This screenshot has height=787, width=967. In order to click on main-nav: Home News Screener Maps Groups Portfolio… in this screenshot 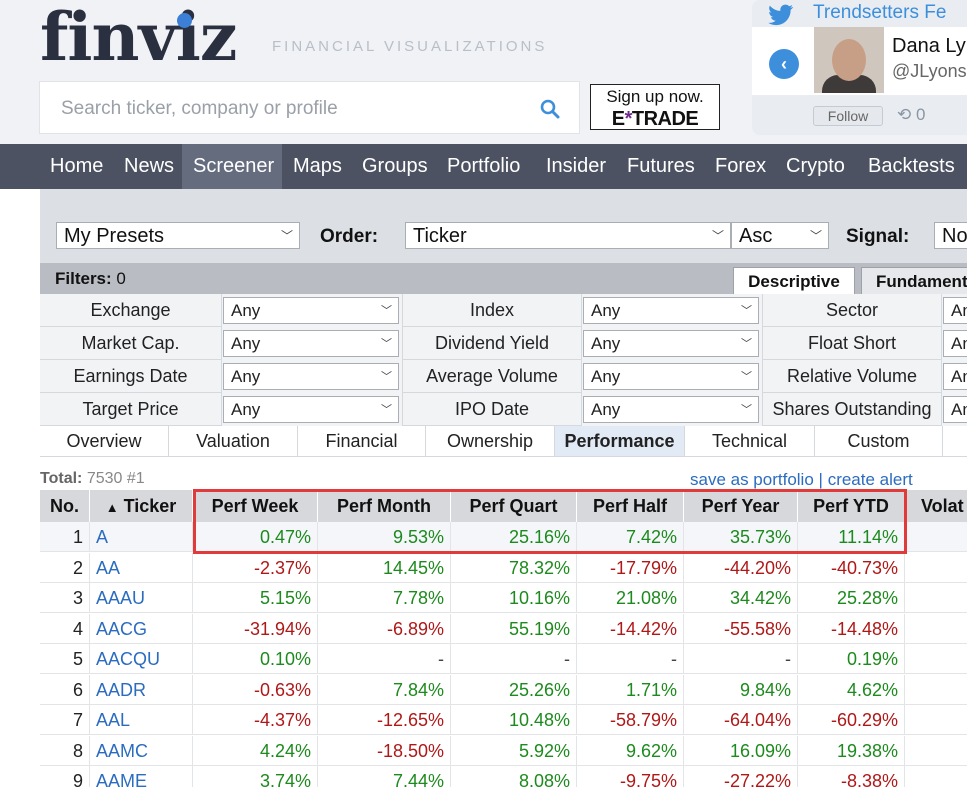, I will do `click(483, 166)`.